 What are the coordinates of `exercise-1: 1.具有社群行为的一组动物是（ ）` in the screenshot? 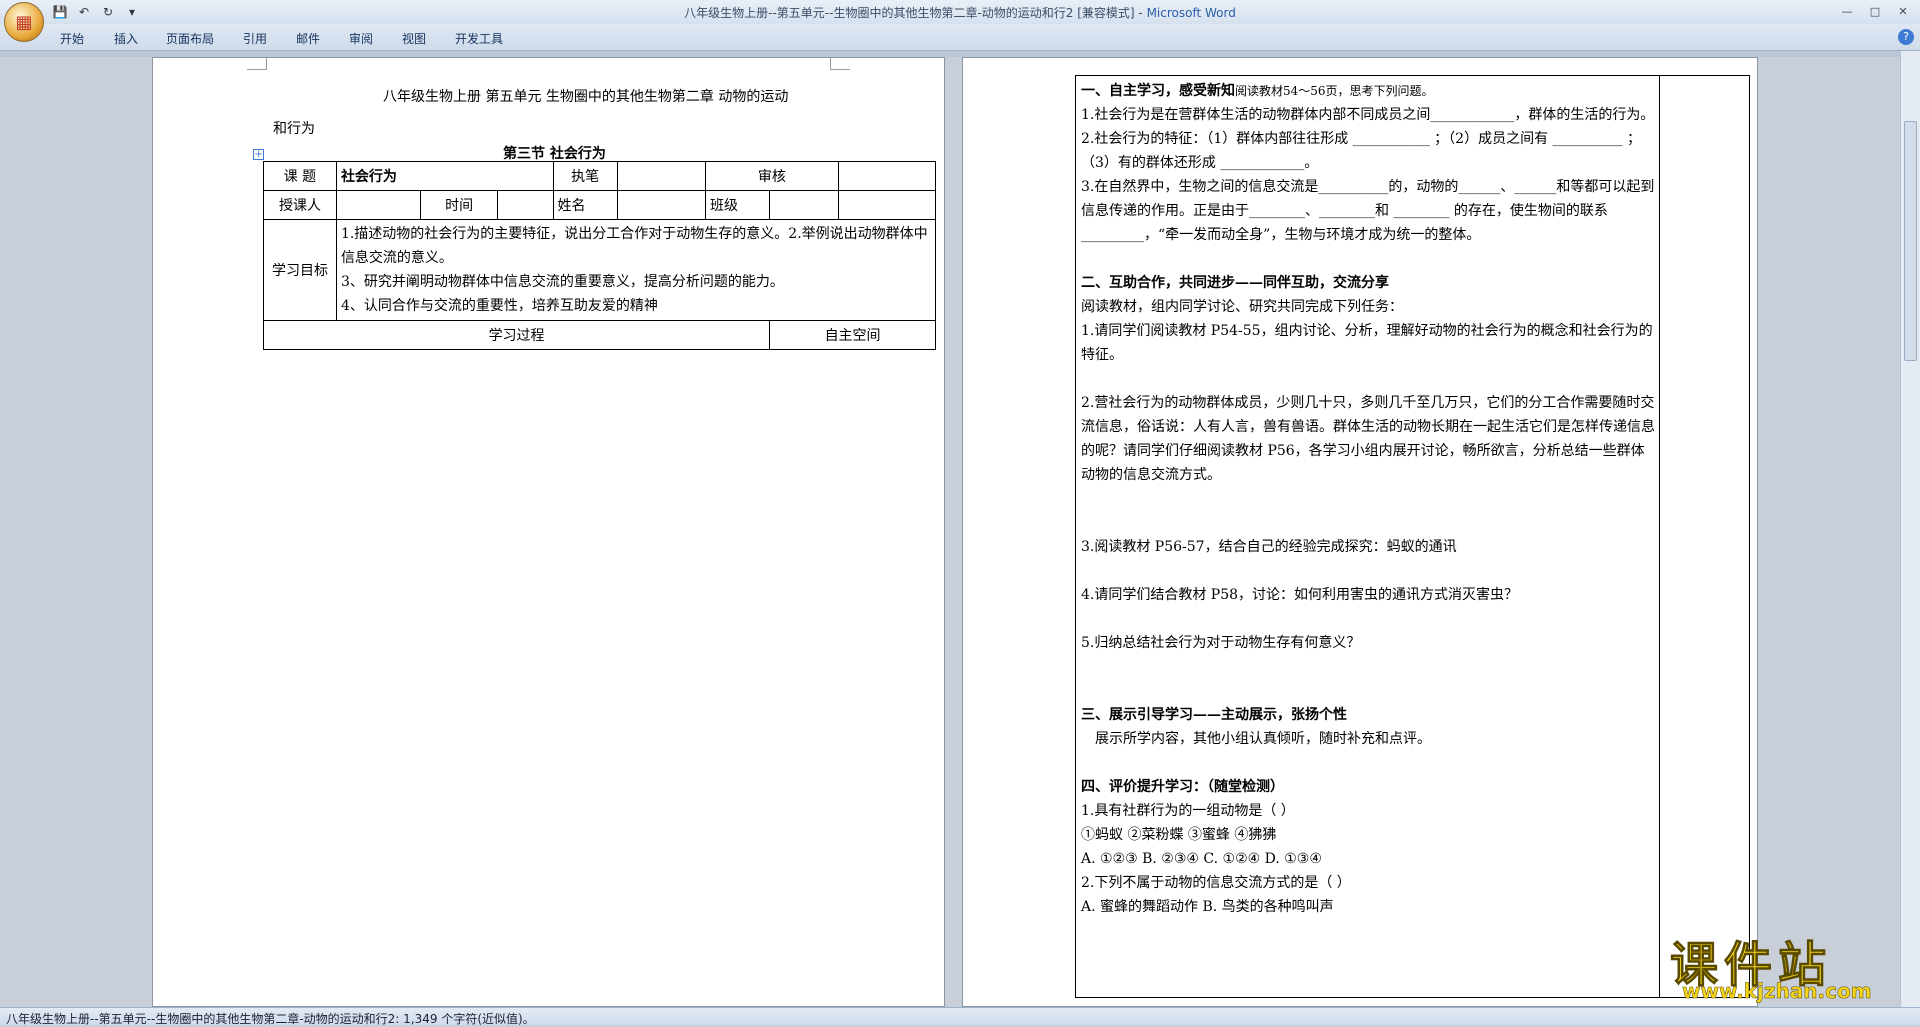 It's located at (1188, 811).